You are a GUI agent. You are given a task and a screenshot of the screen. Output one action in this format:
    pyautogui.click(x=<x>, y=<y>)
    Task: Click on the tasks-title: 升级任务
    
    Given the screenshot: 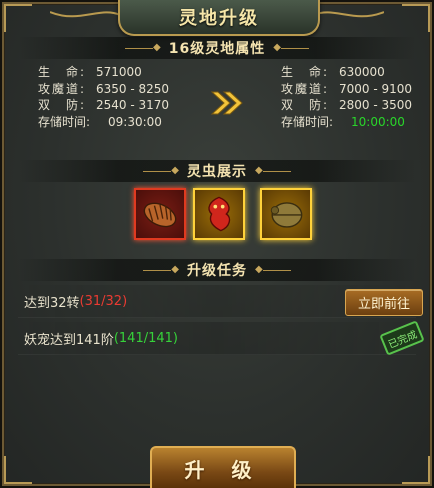 What is the action you would take?
    pyautogui.click(x=217, y=271)
    